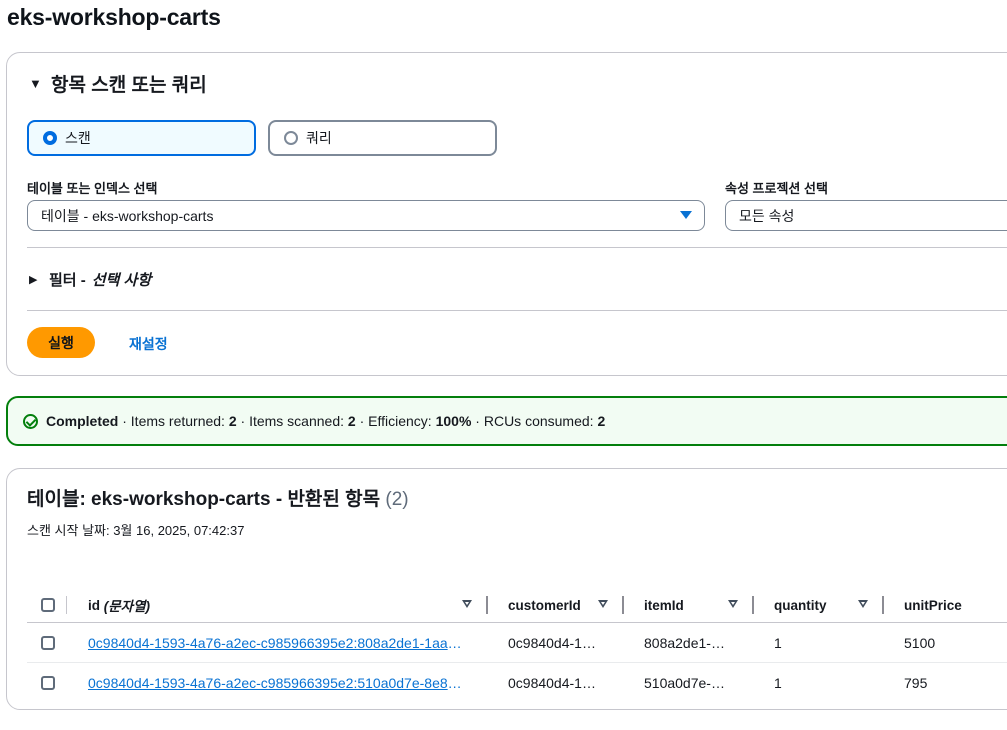  What do you see at coordinates (920, 643) in the screenshot?
I see `unit-price-cell: 5100` at bounding box center [920, 643].